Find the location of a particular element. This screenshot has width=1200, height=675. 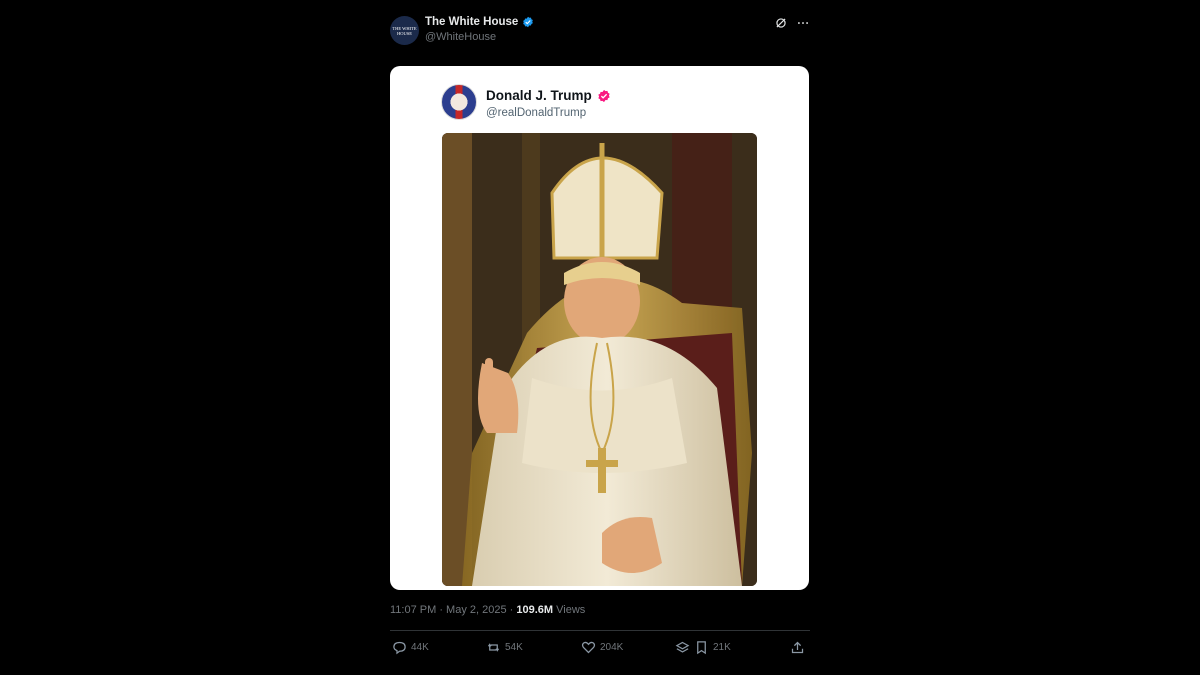

like-button: 204K is located at coordinates (602, 647).